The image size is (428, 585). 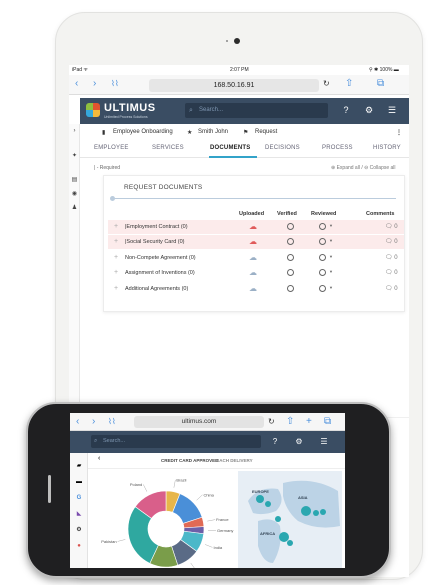 I want to click on list-icon: ▤, so click(x=74, y=179).